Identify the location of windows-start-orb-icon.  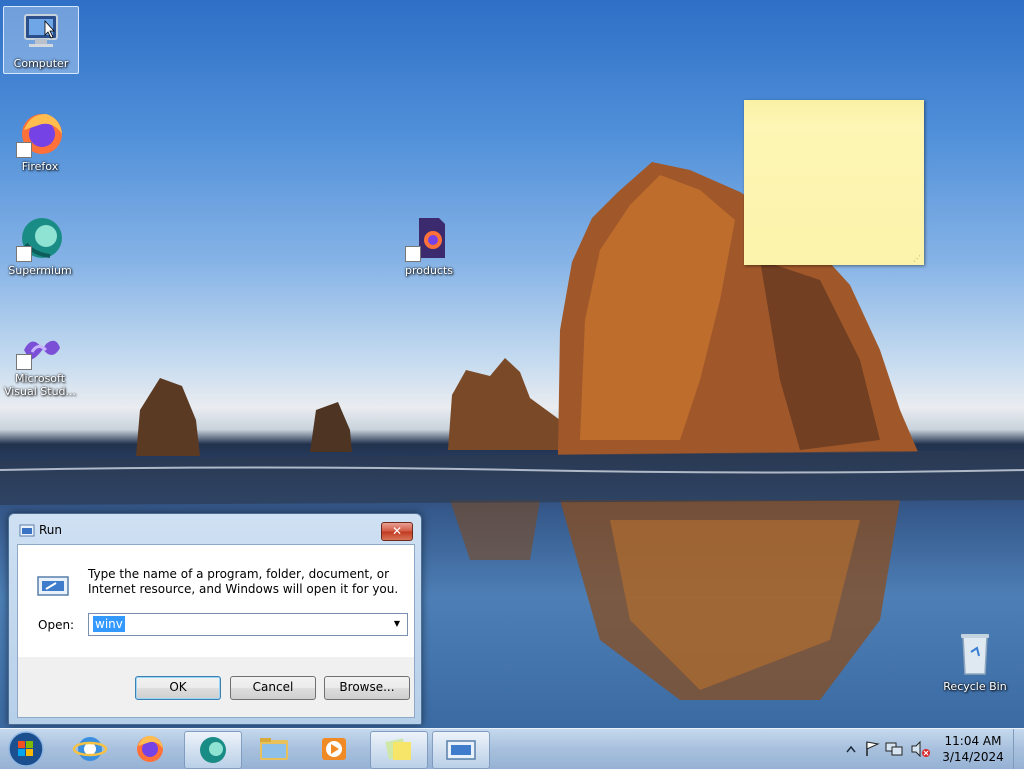
(26, 749).